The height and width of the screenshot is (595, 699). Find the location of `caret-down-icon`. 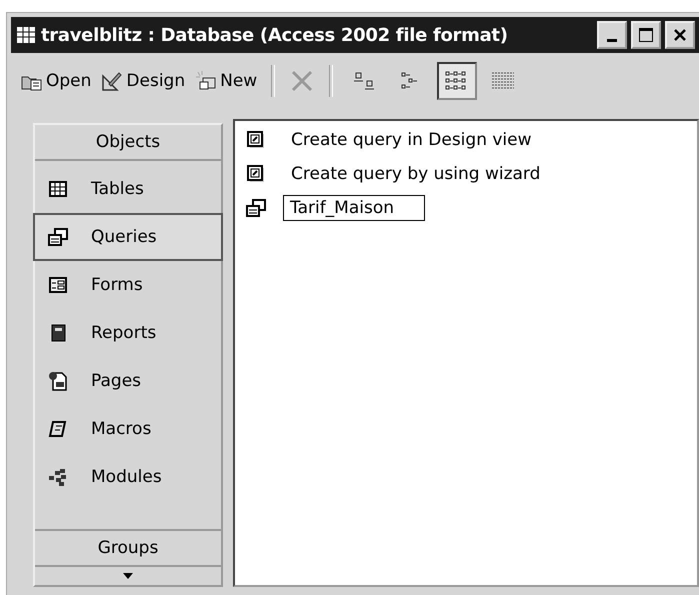

caret-down-icon is located at coordinates (128, 576).